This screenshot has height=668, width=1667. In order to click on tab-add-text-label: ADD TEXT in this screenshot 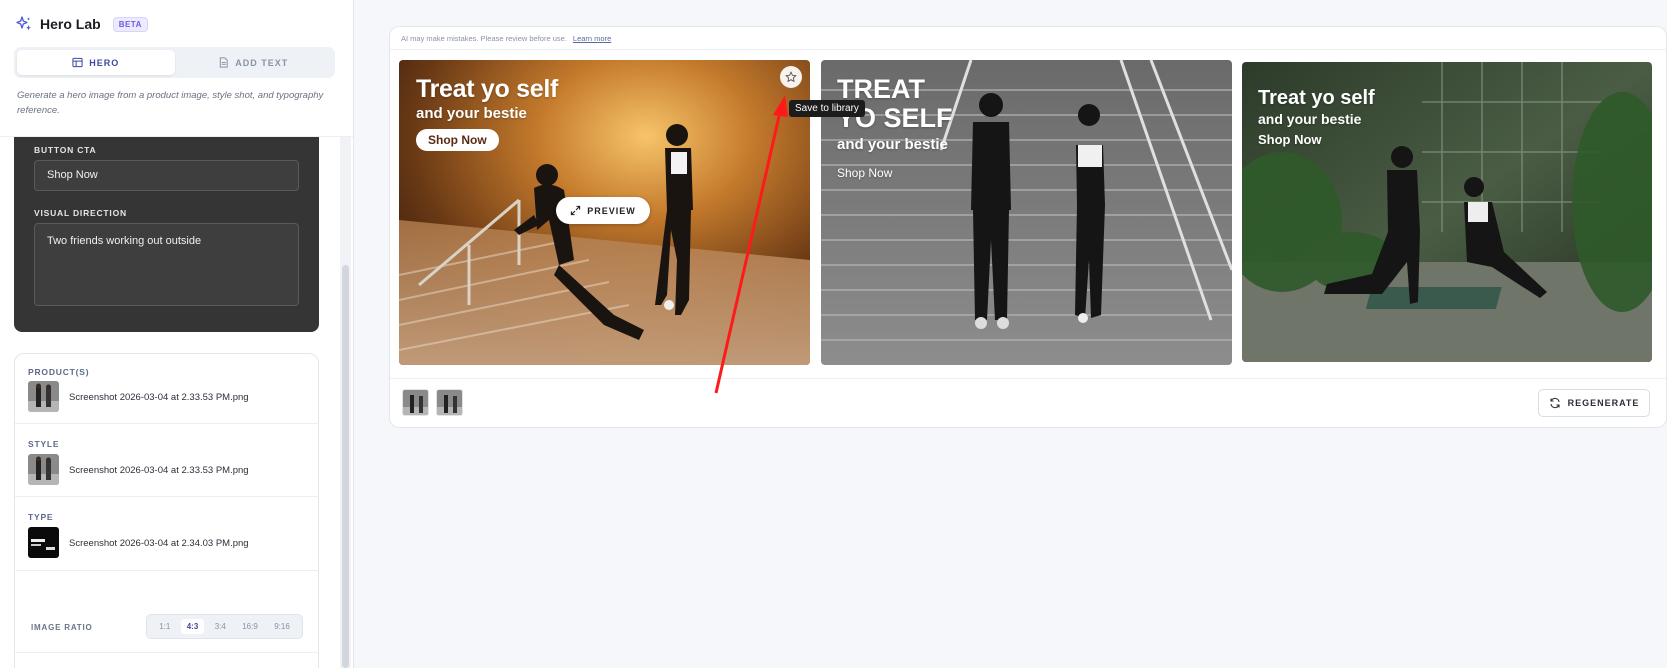, I will do `click(262, 62)`.